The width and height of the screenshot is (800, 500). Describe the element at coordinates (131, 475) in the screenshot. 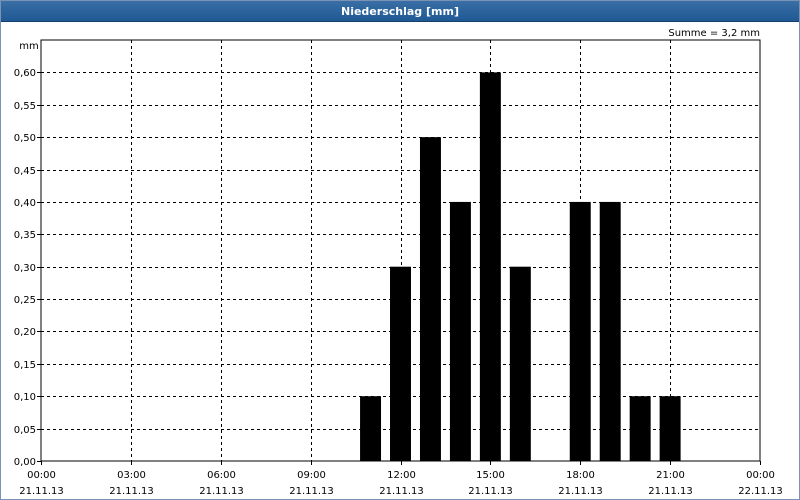

I see `x-tick-time-label: 03:00` at that location.